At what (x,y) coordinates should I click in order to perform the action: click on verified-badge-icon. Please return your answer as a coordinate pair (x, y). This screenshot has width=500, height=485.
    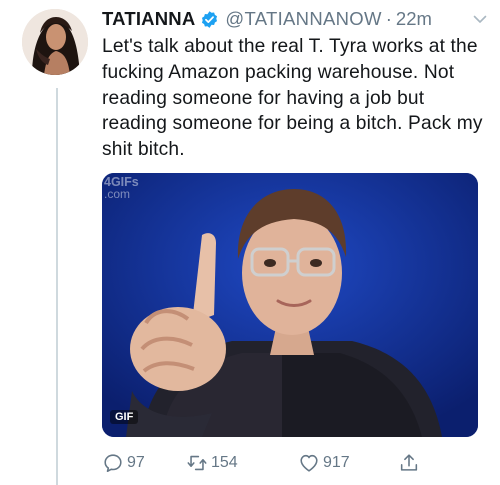
    Looking at the image, I should click on (210, 19).